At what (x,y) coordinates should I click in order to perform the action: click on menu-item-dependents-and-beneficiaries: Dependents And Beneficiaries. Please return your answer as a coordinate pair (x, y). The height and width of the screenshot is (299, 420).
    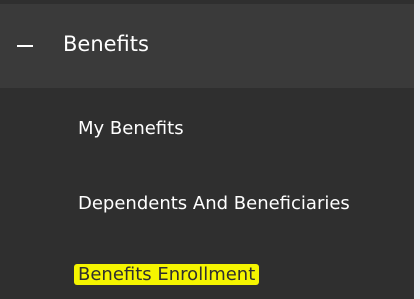
    Looking at the image, I should click on (214, 203).